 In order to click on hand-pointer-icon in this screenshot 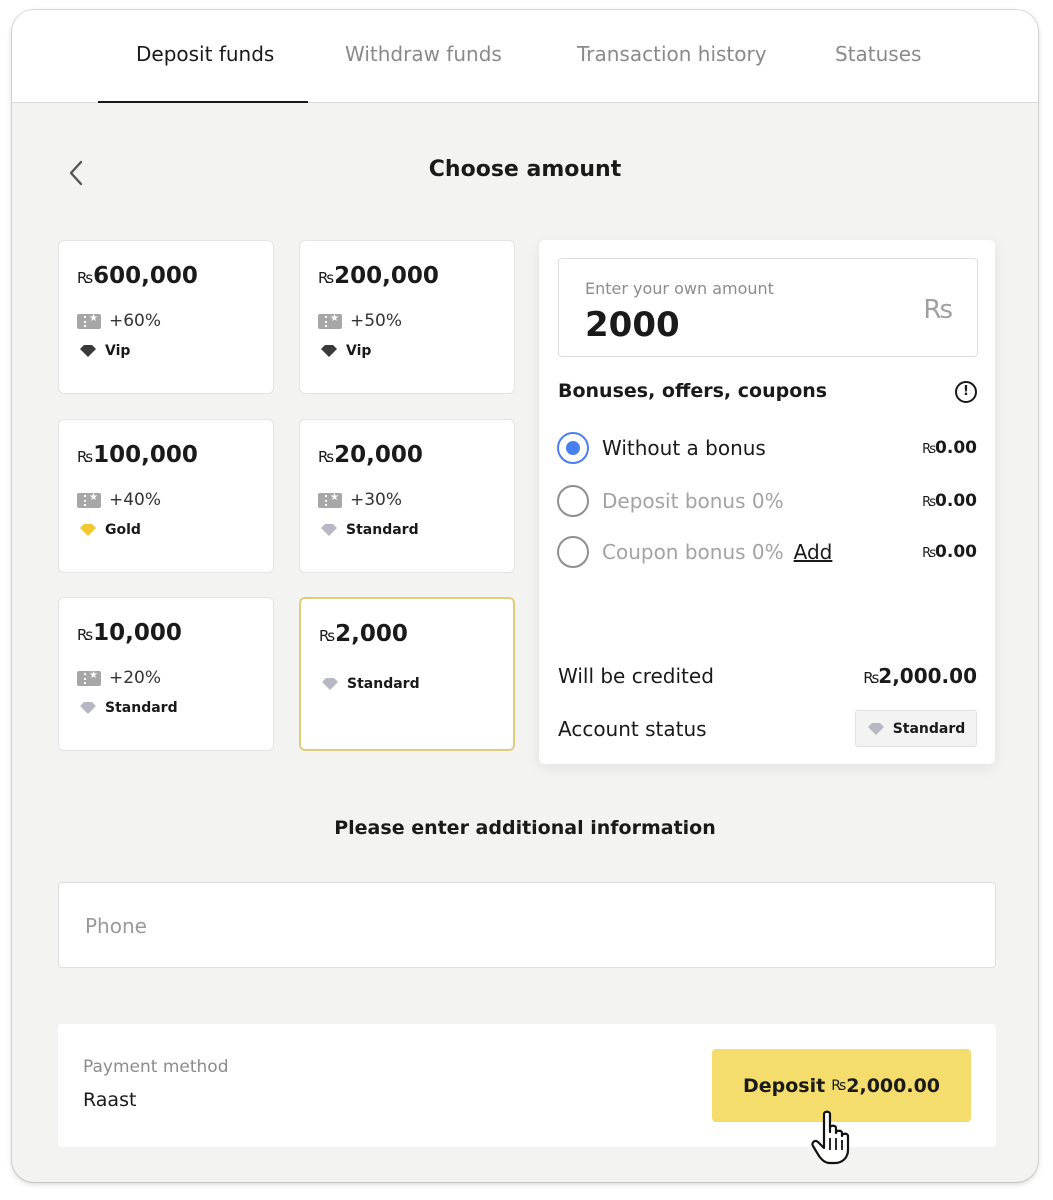, I will do `click(830, 1137)`.